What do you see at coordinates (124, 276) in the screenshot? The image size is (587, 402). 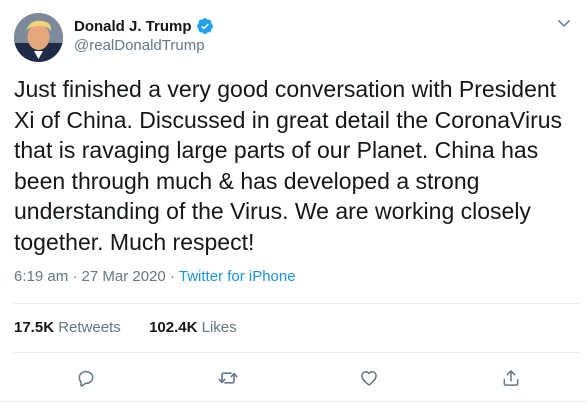 I see `tweet-date: 27 Mar 2020` at bounding box center [124, 276].